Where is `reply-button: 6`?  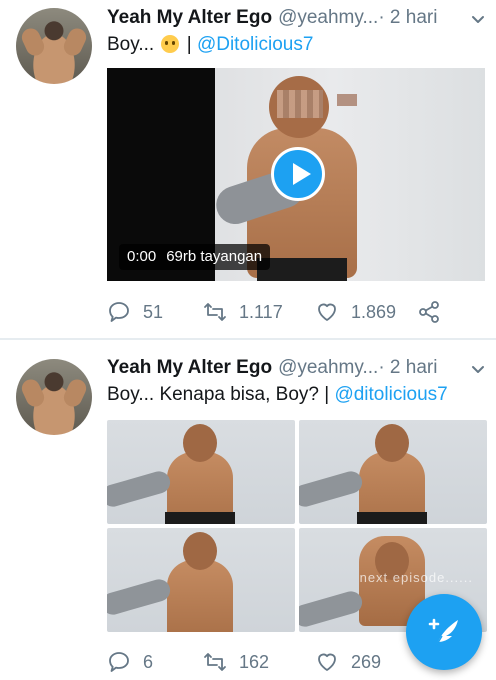
reply-button: 6 is located at coordinates (130, 662).